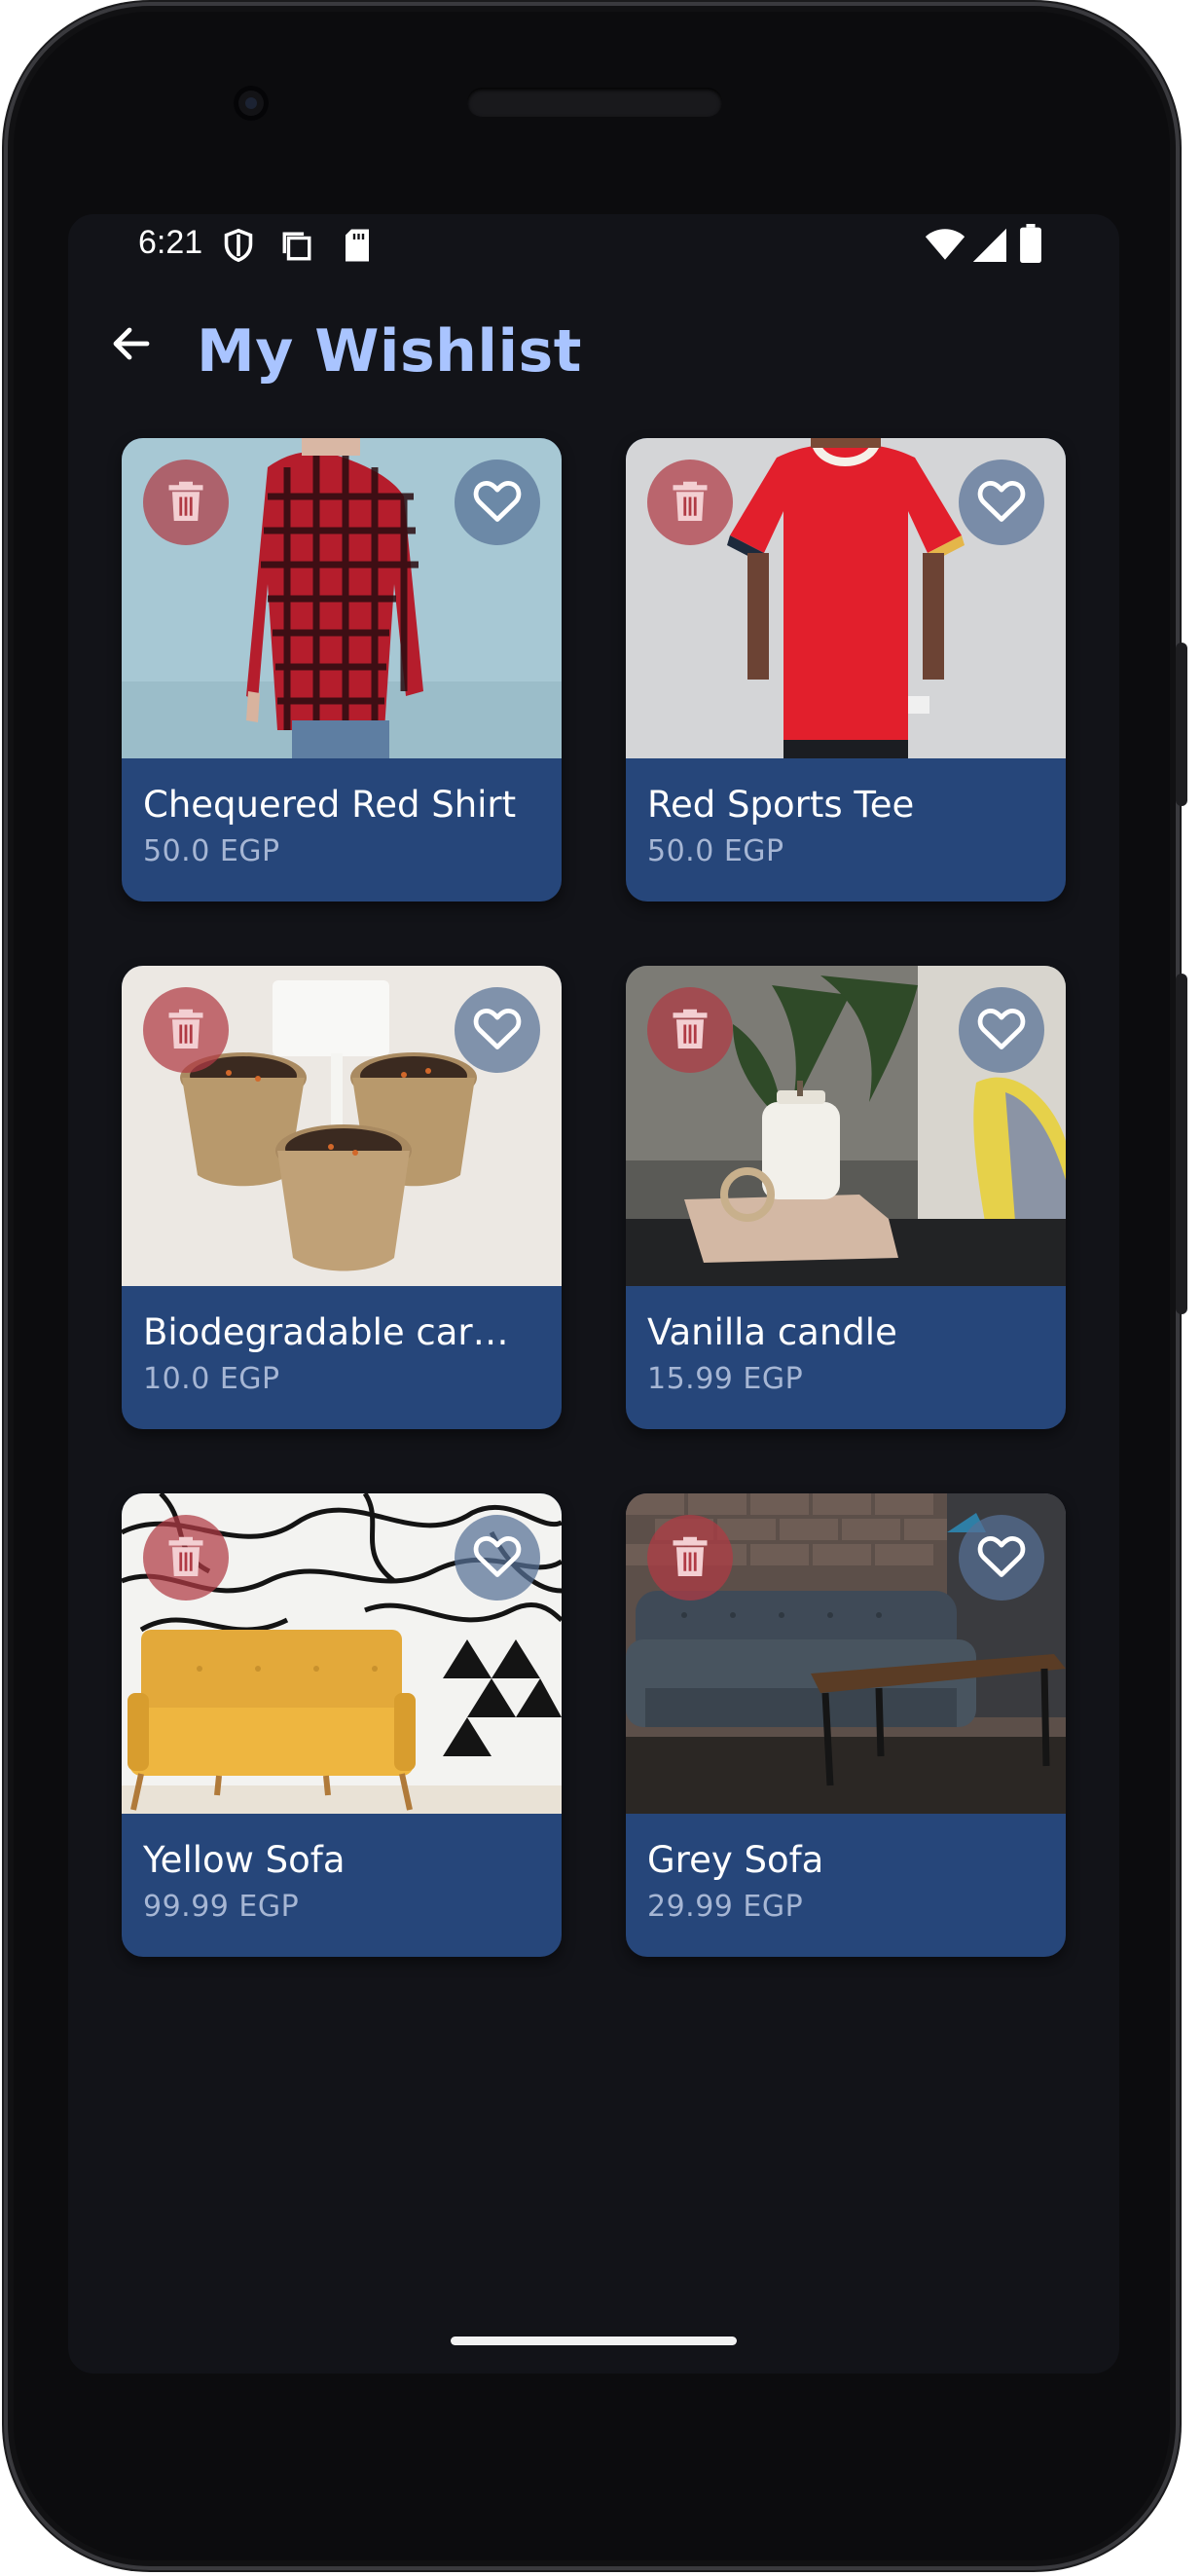  I want to click on product-name: Chequered Red Shirt, so click(330, 805).